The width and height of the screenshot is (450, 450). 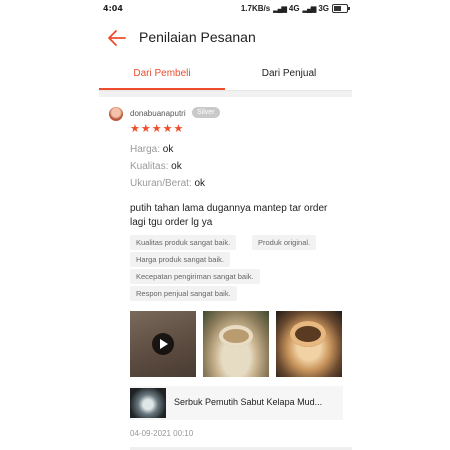 What do you see at coordinates (162, 89) in the screenshot?
I see `active-tab-indicator` at bounding box center [162, 89].